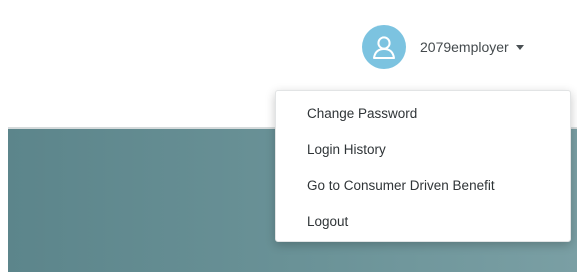 This screenshot has height=272, width=577. I want to click on avatar, so click(384, 47).